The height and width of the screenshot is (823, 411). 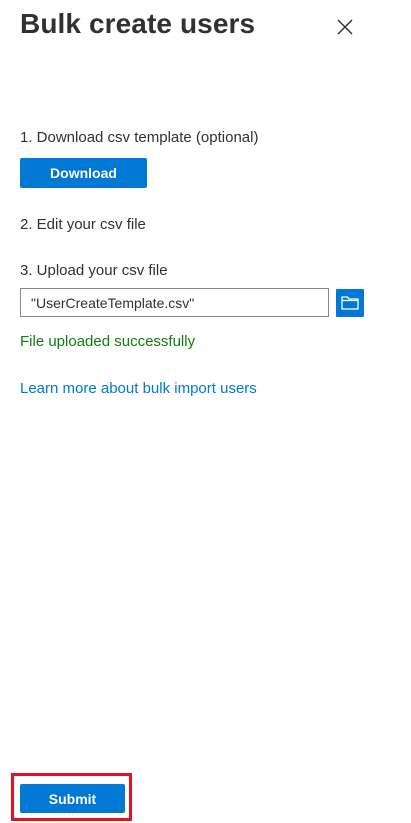 I want to click on step1-label: 1. Download csv template (optional), so click(x=139, y=137).